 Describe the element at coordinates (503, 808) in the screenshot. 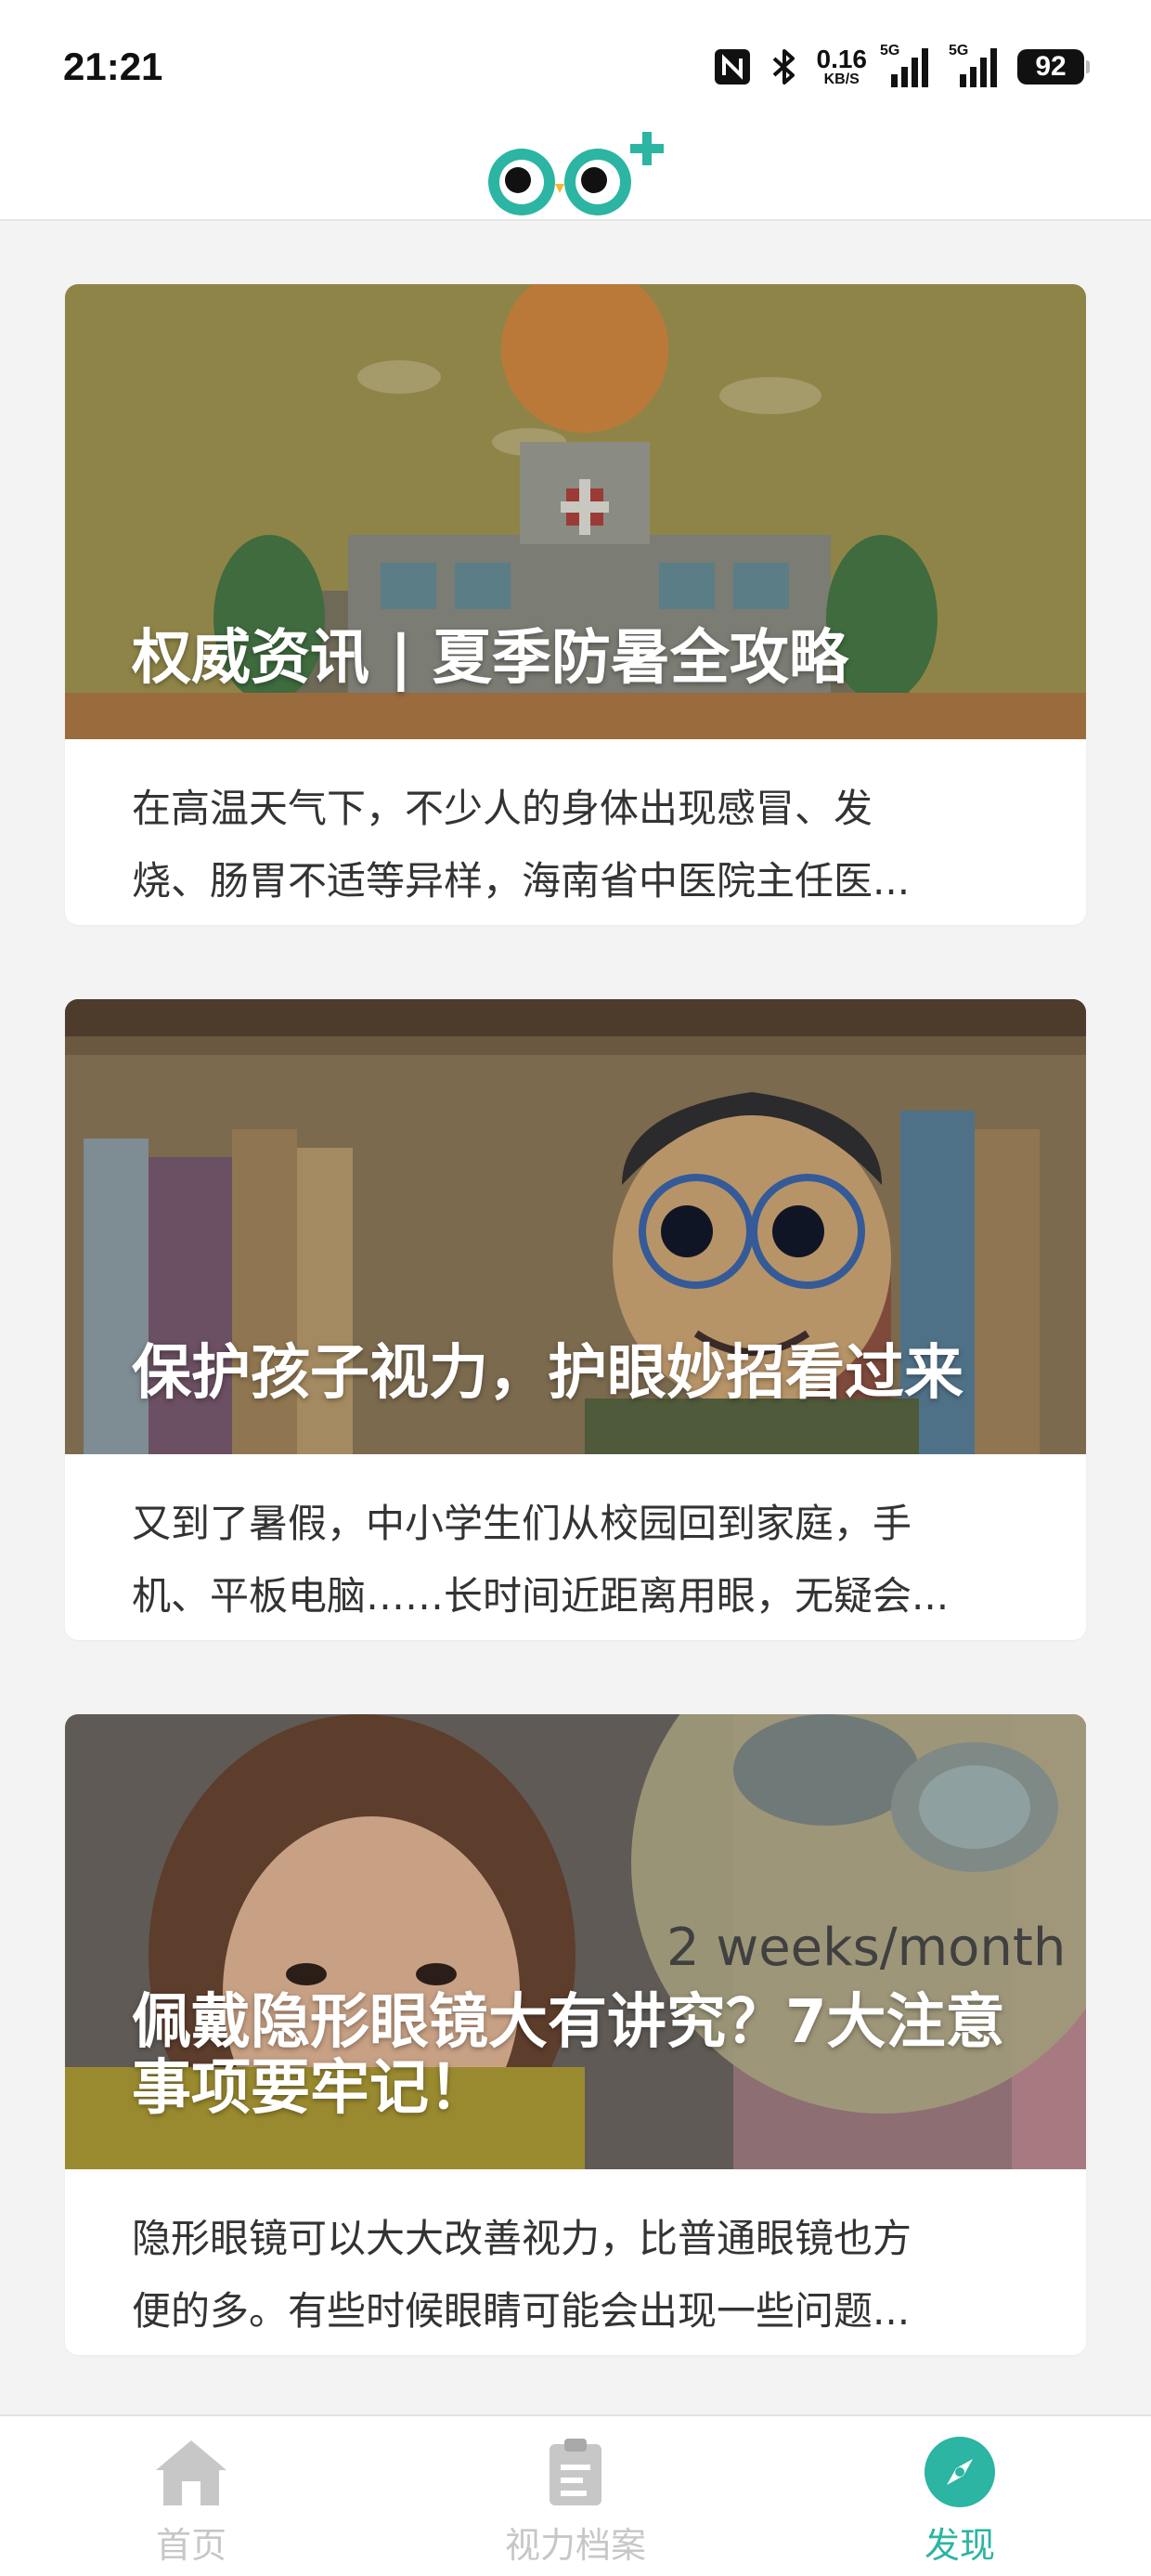

I see `article-summary-line: 在高温天气下，不少人的身体出现感冒、发` at that location.